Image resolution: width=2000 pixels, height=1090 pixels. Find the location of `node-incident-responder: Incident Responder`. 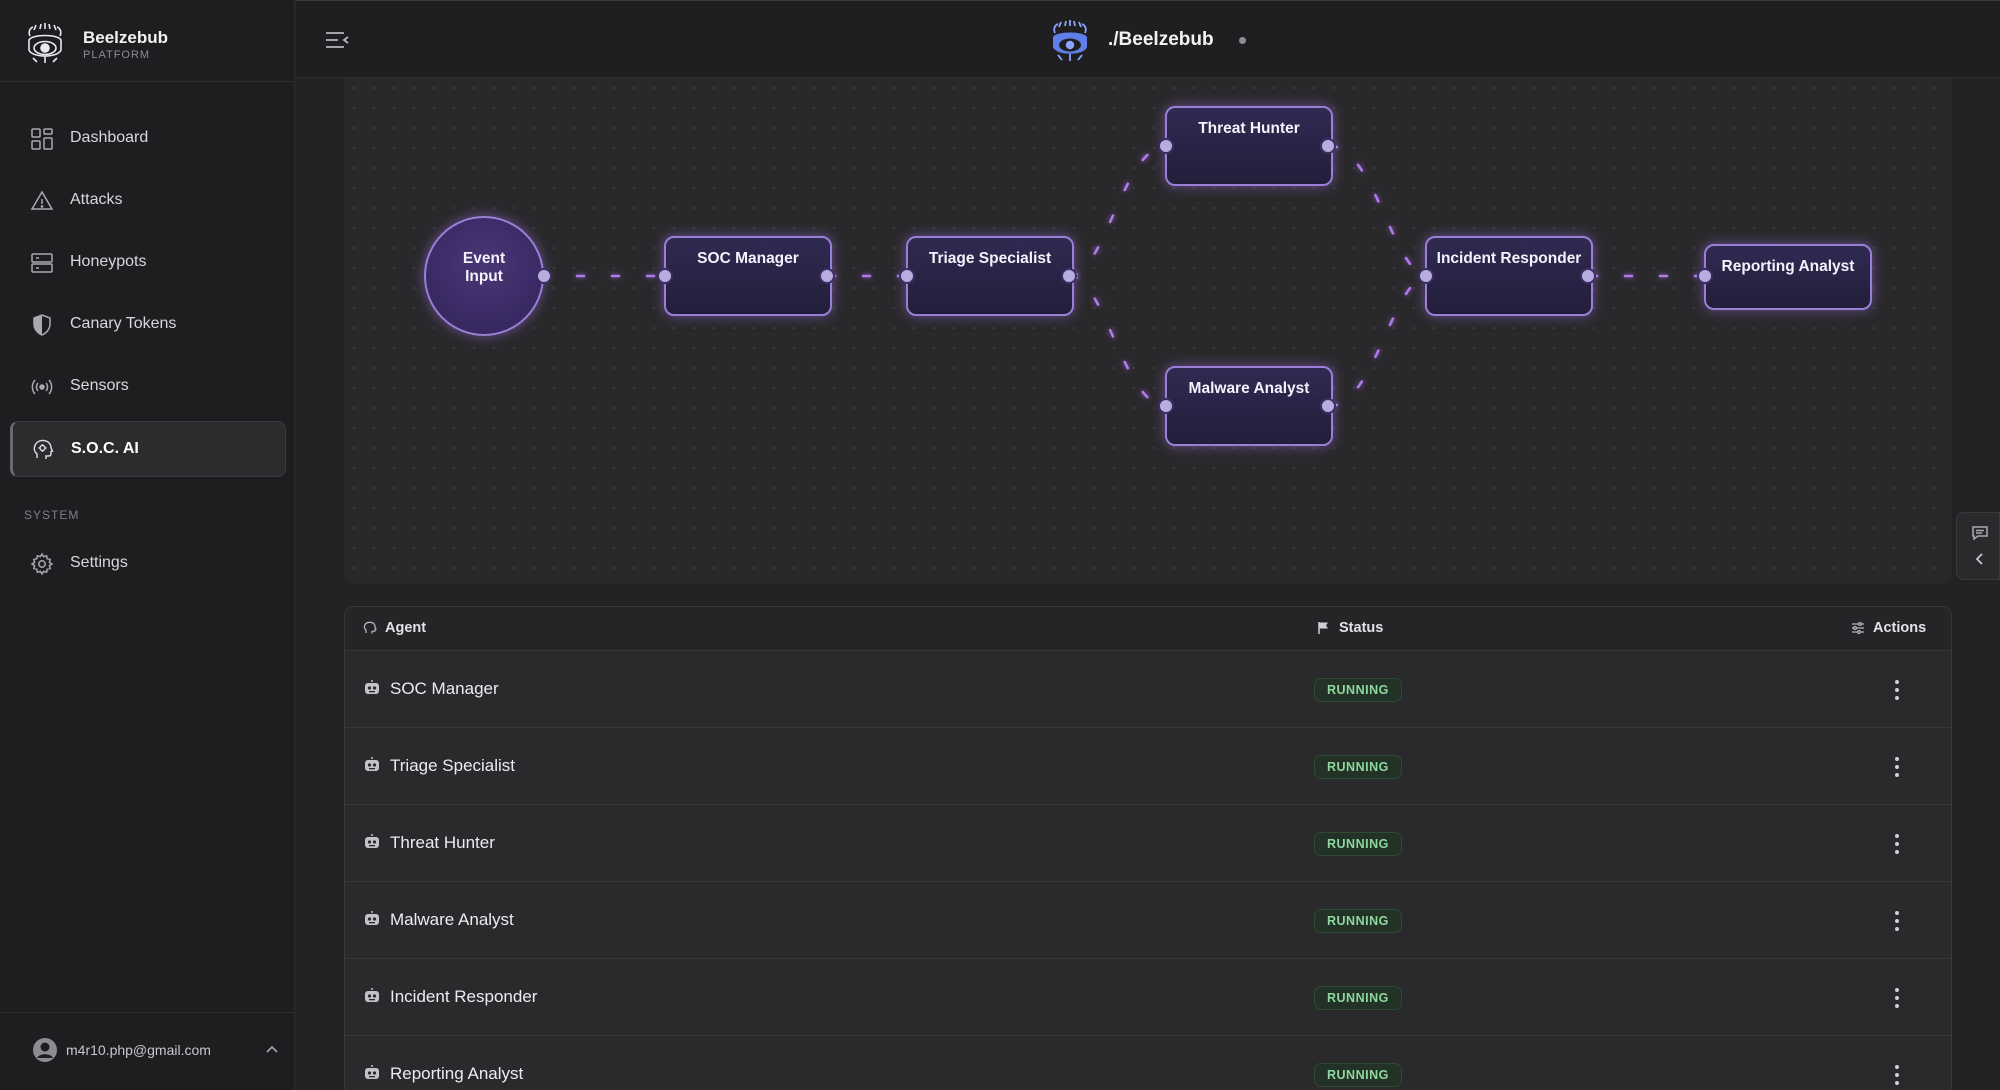

node-incident-responder: Incident Responder is located at coordinates (1507, 276).